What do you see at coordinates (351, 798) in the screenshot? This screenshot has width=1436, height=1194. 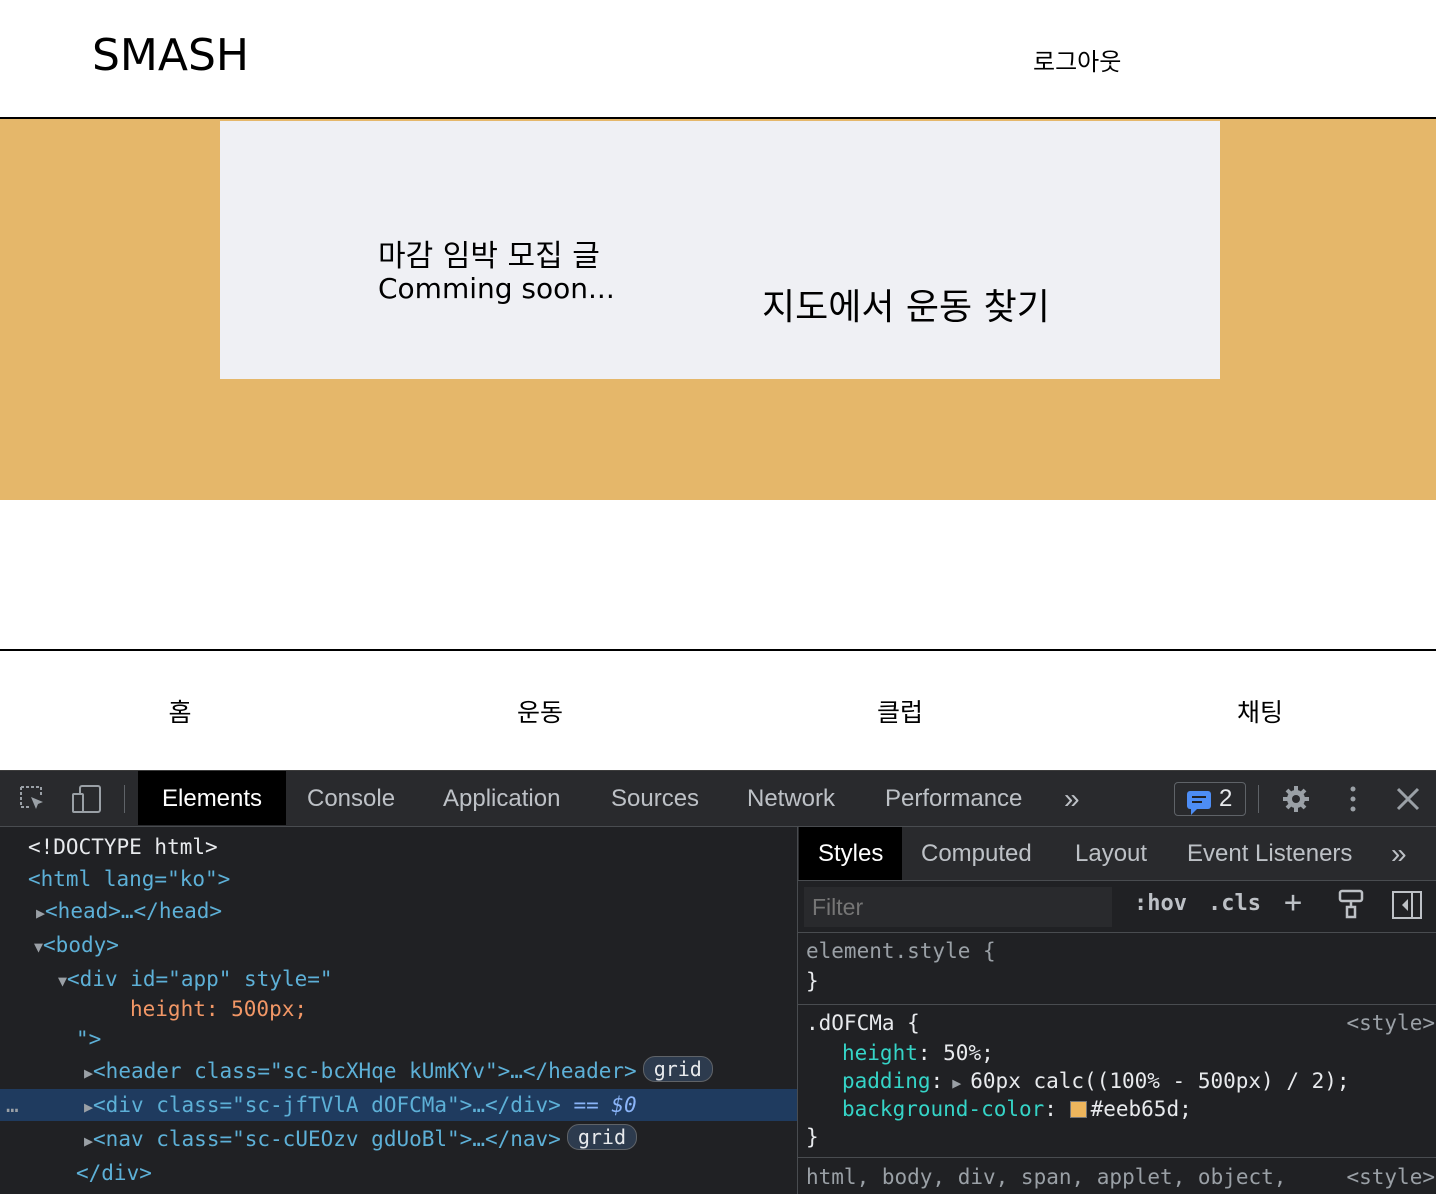 I see `tab-console: Console` at bounding box center [351, 798].